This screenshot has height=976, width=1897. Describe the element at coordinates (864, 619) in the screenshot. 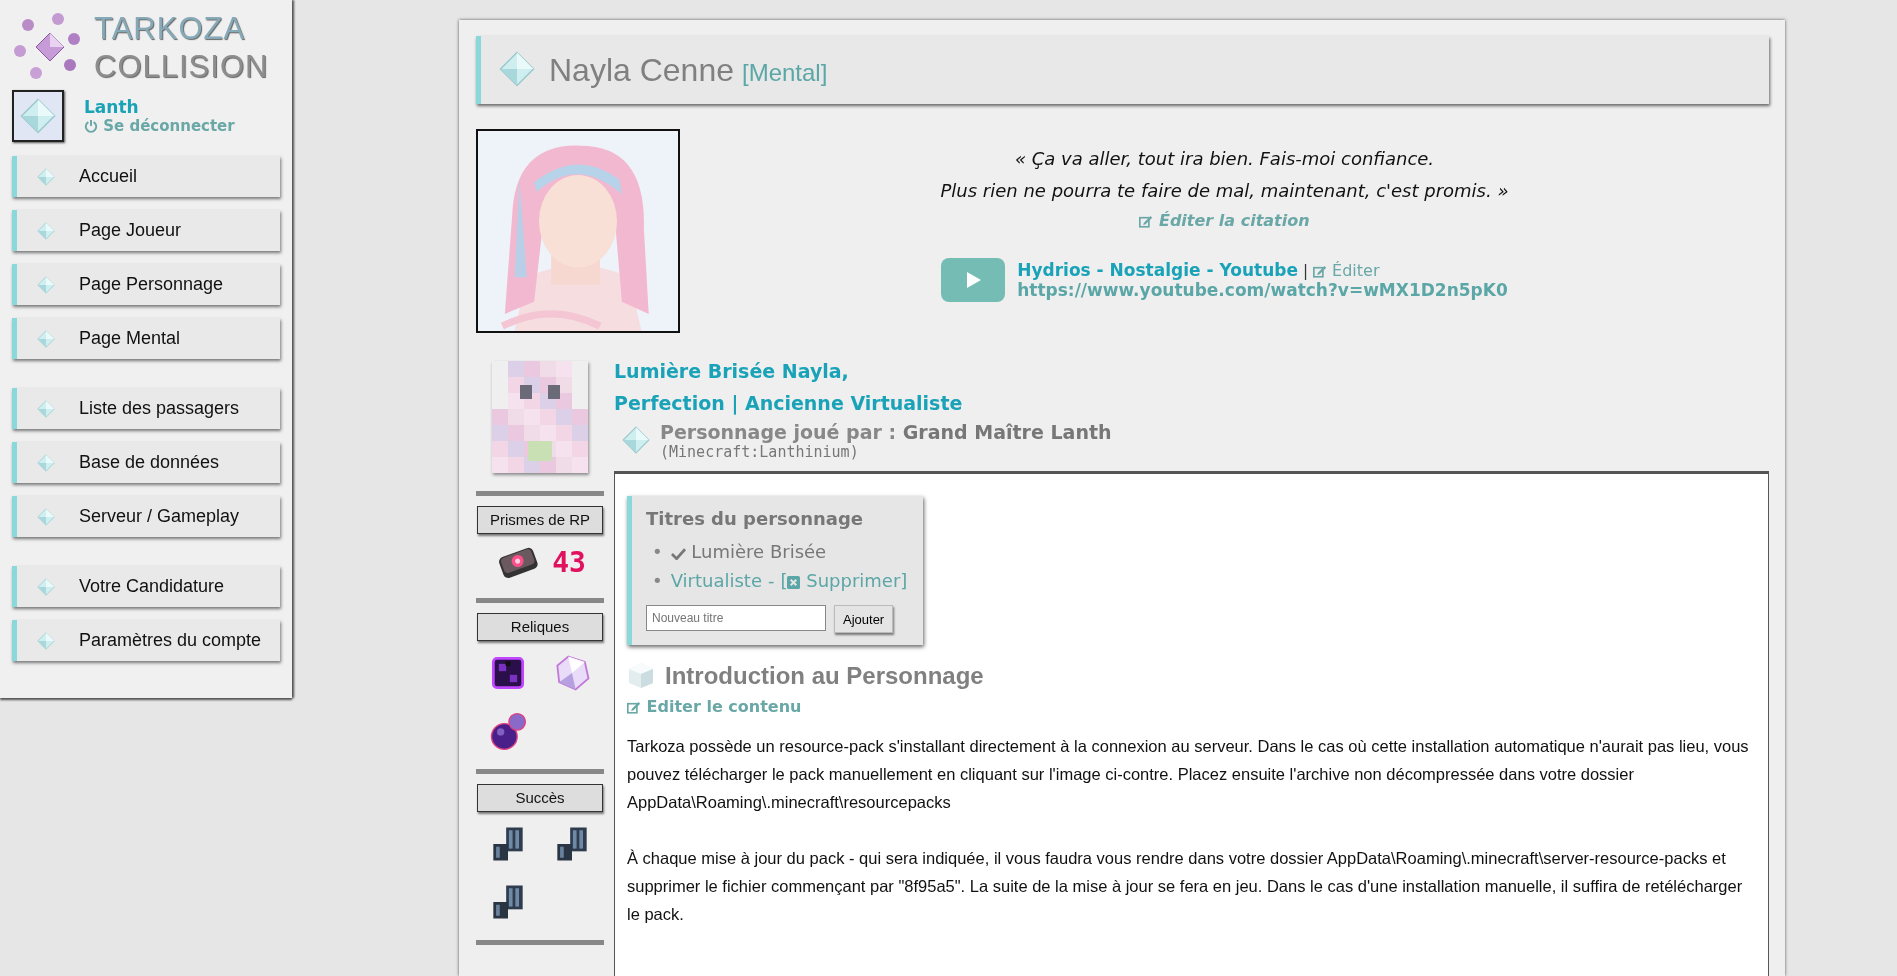

I see `add-button: Ajouter` at that location.